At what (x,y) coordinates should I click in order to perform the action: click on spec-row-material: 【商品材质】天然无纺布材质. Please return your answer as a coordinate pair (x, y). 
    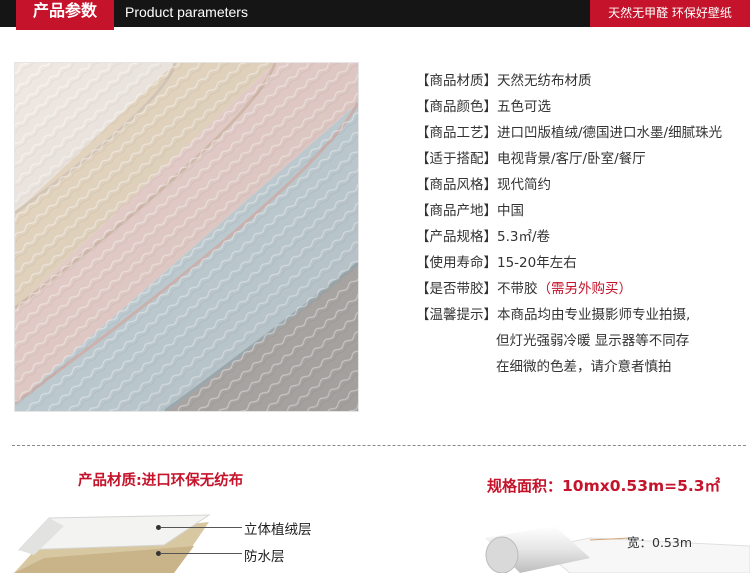
    Looking at the image, I should click on (504, 81).